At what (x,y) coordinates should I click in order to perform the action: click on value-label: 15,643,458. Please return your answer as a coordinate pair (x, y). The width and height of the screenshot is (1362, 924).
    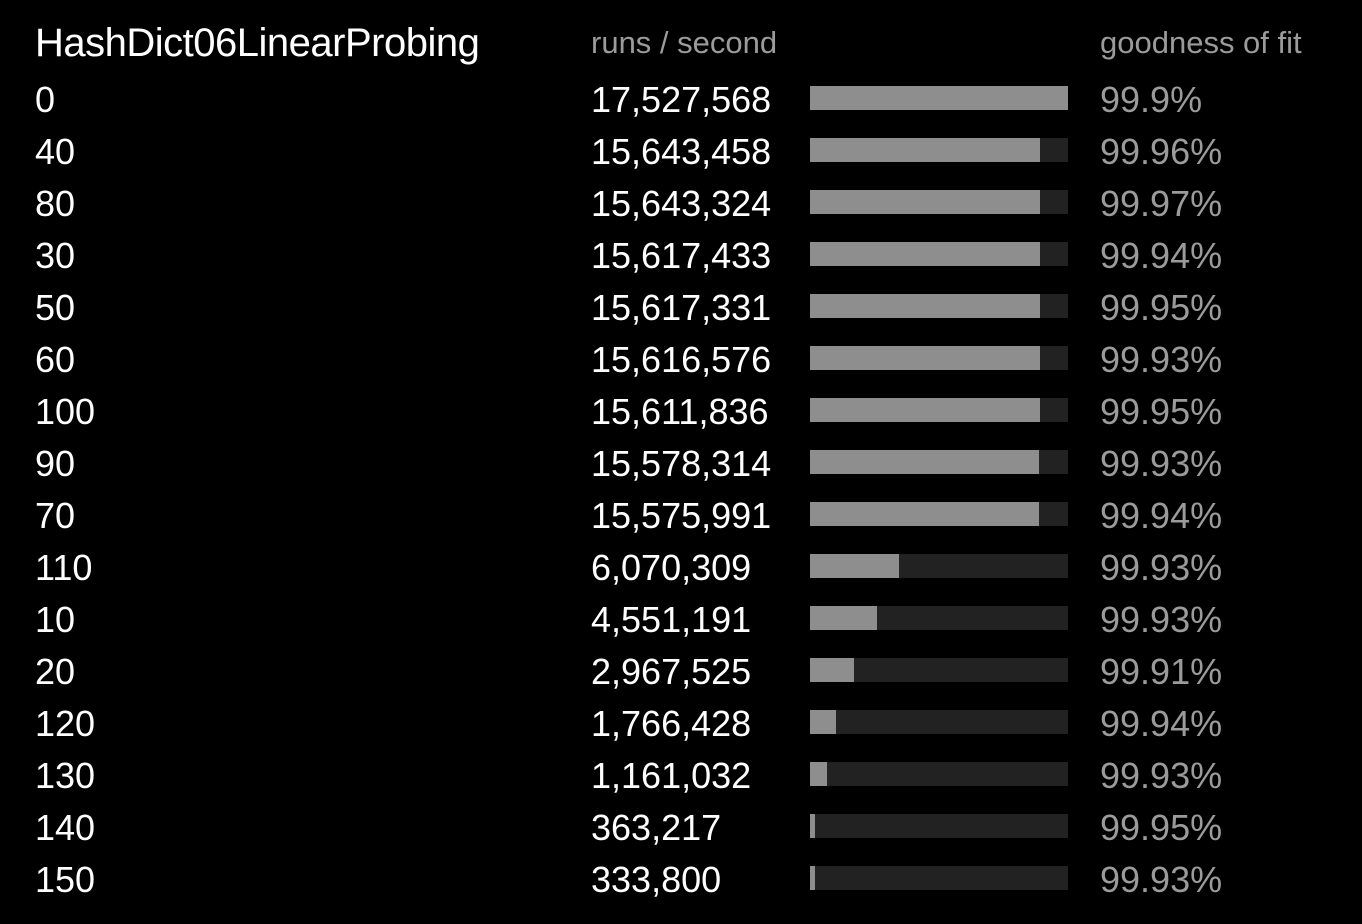
    Looking at the image, I should click on (681, 151).